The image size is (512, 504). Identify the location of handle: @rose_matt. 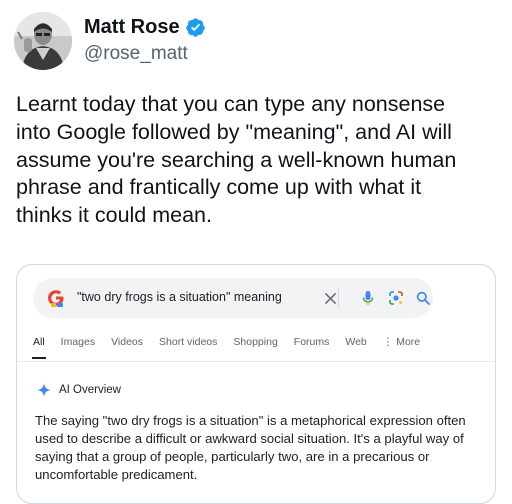
(145, 54).